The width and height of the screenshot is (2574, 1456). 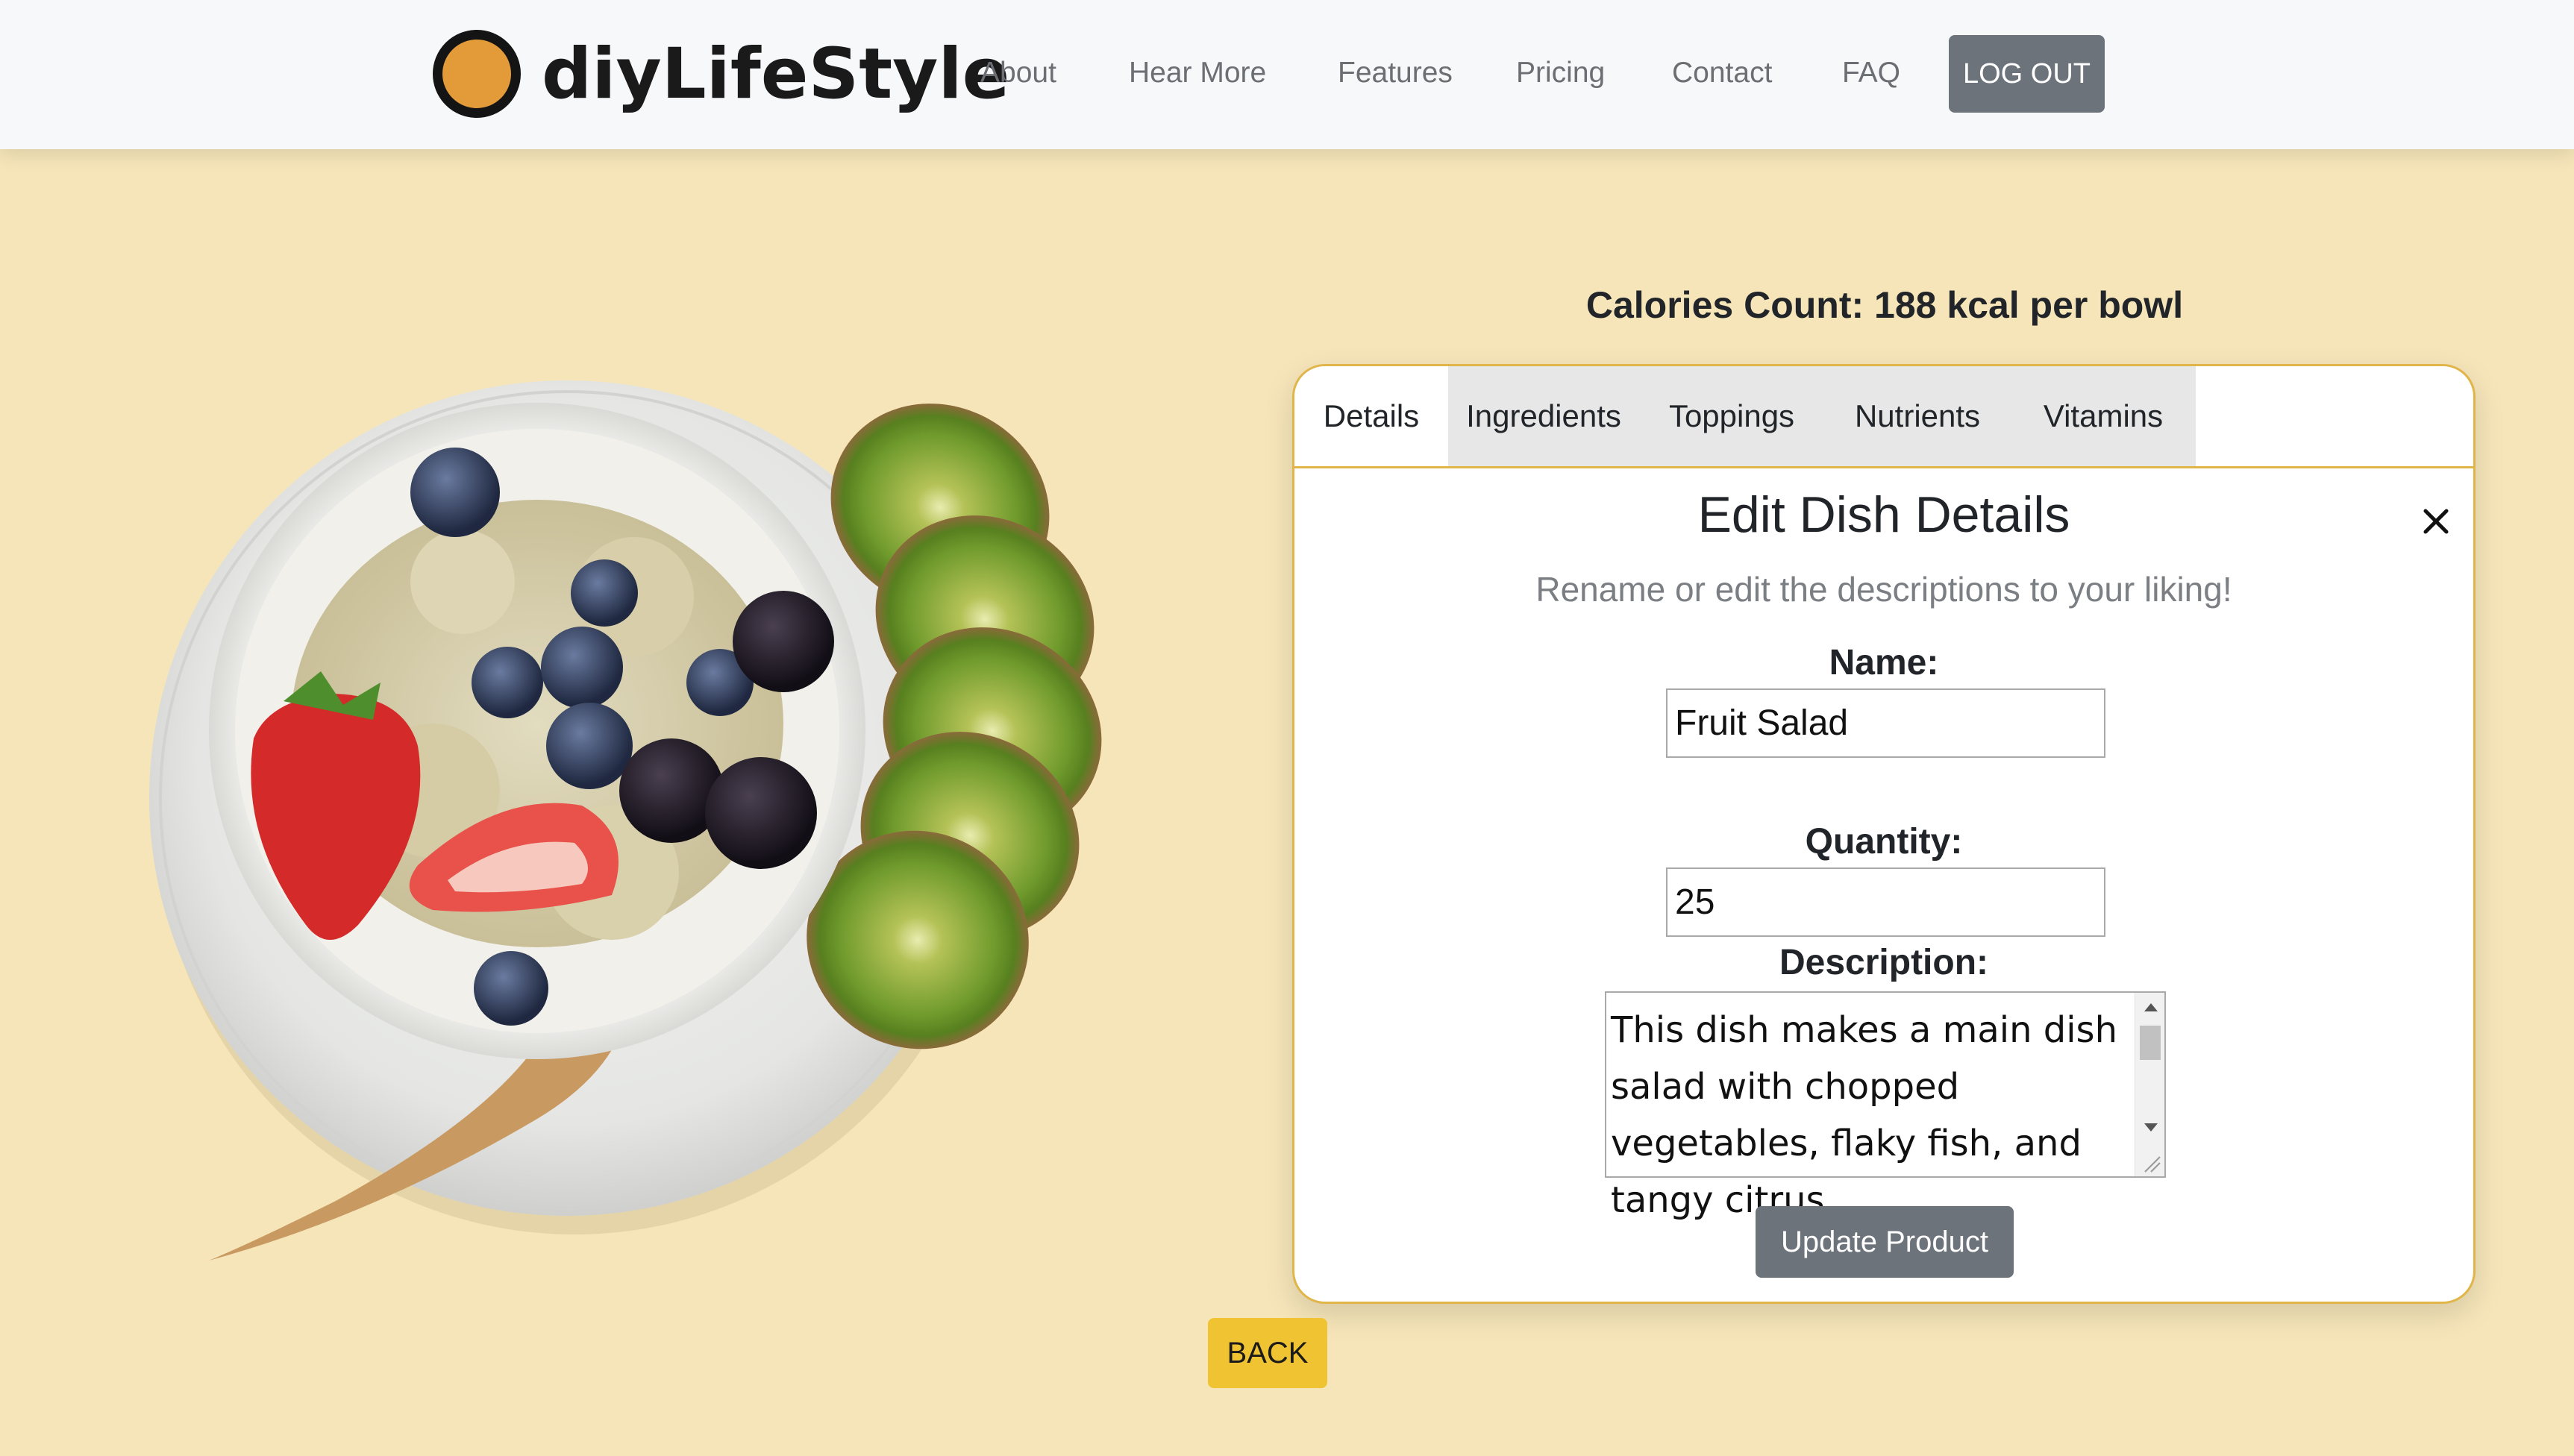 What do you see at coordinates (1883, 514) in the screenshot?
I see `form-title: Edit Dish Details` at bounding box center [1883, 514].